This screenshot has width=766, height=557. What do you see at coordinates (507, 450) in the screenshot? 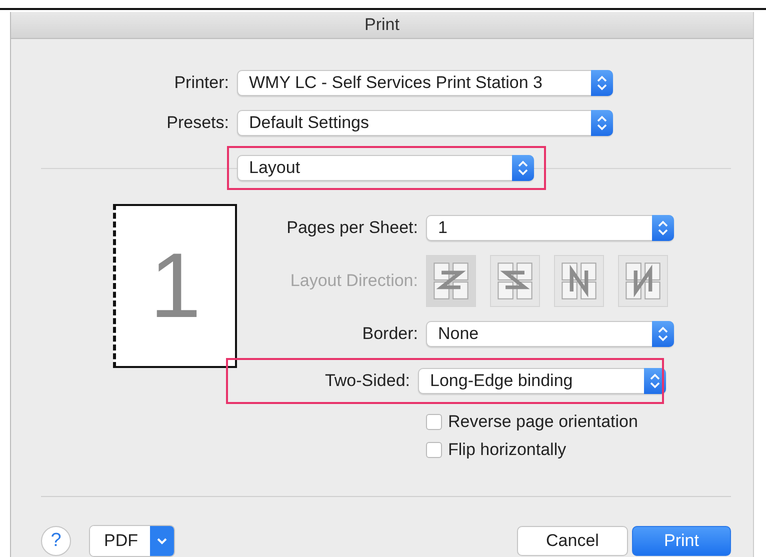
I see `checkbox-label: Flip horizontally` at bounding box center [507, 450].